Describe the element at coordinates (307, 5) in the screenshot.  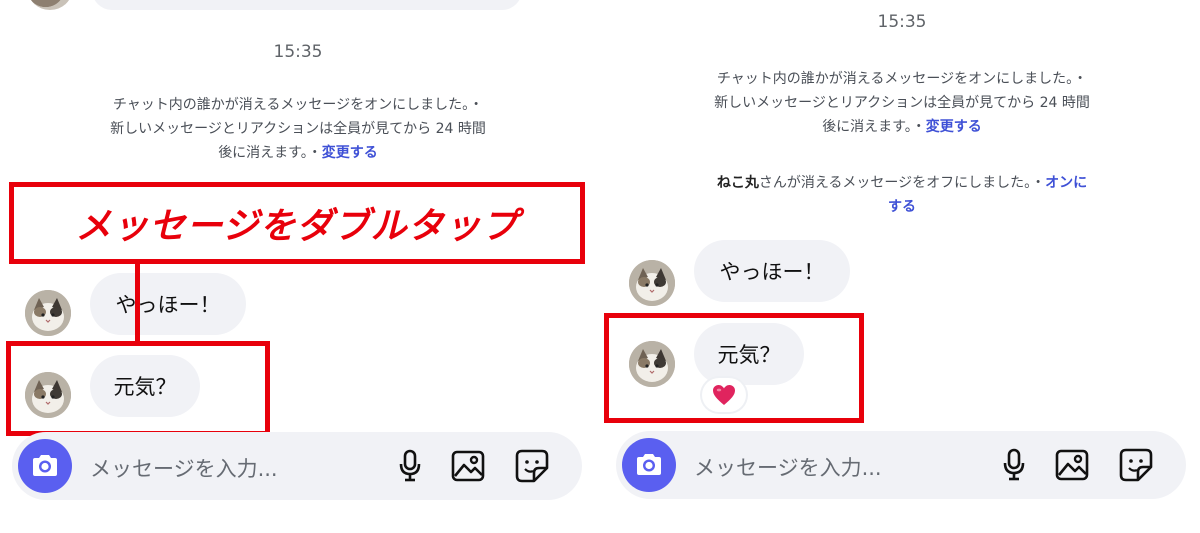
I see `message-bubble` at that location.